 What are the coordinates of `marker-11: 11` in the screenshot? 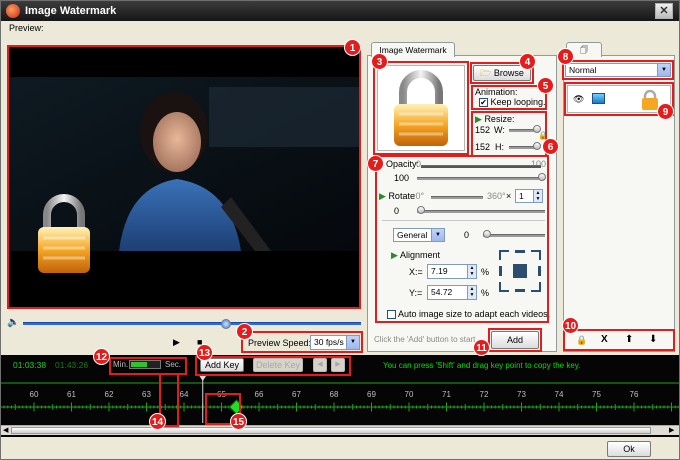 It's located at (481, 347).